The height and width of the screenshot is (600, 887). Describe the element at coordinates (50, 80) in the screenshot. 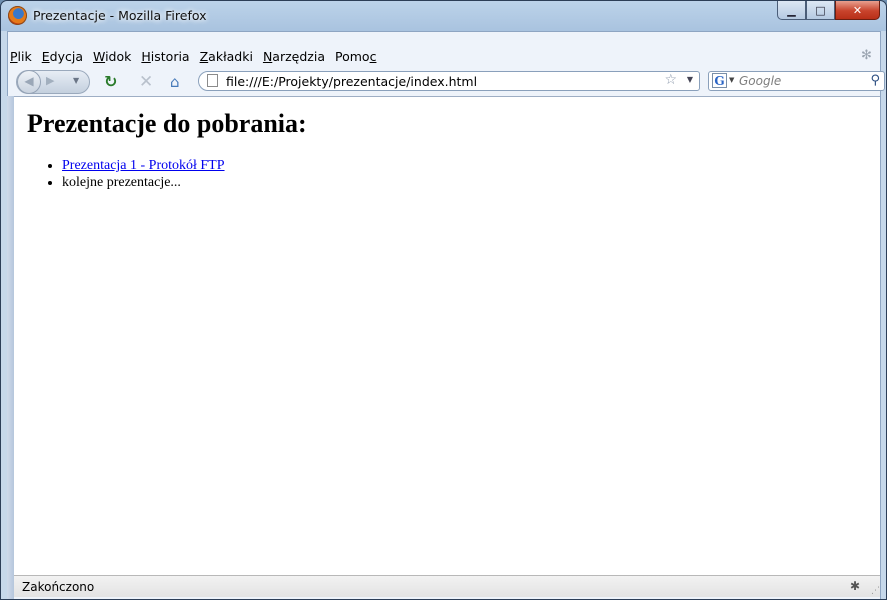

I see `forward-icon: ▶` at that location.